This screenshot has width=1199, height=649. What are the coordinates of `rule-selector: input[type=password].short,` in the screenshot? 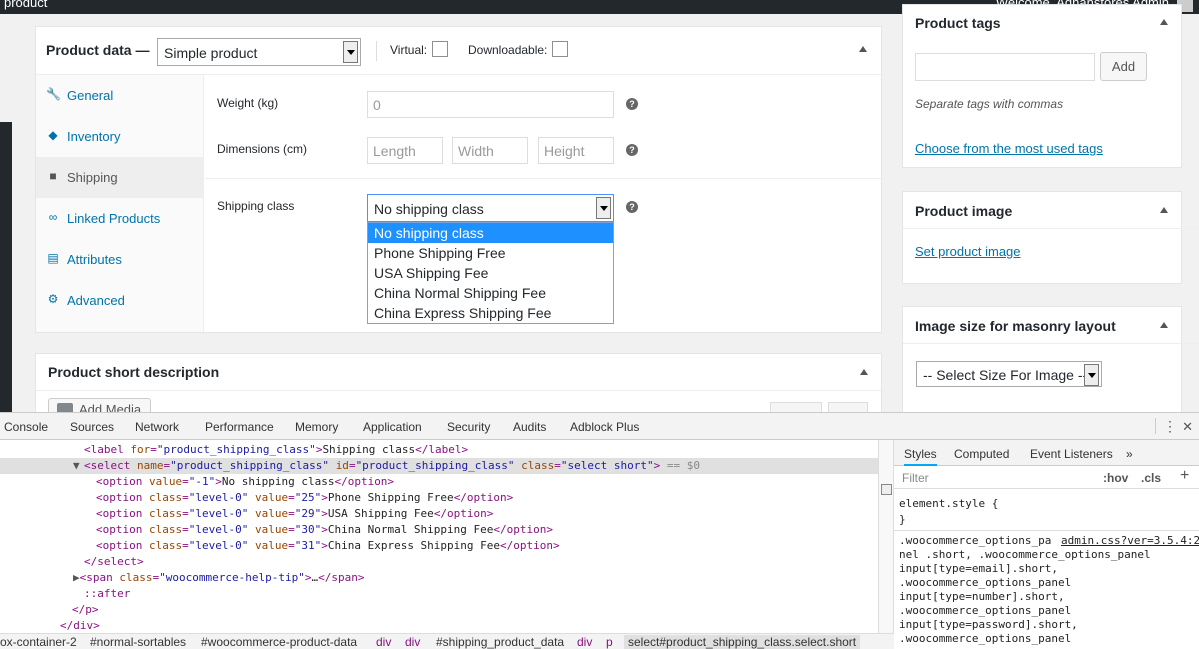 It's located at (988, 625).